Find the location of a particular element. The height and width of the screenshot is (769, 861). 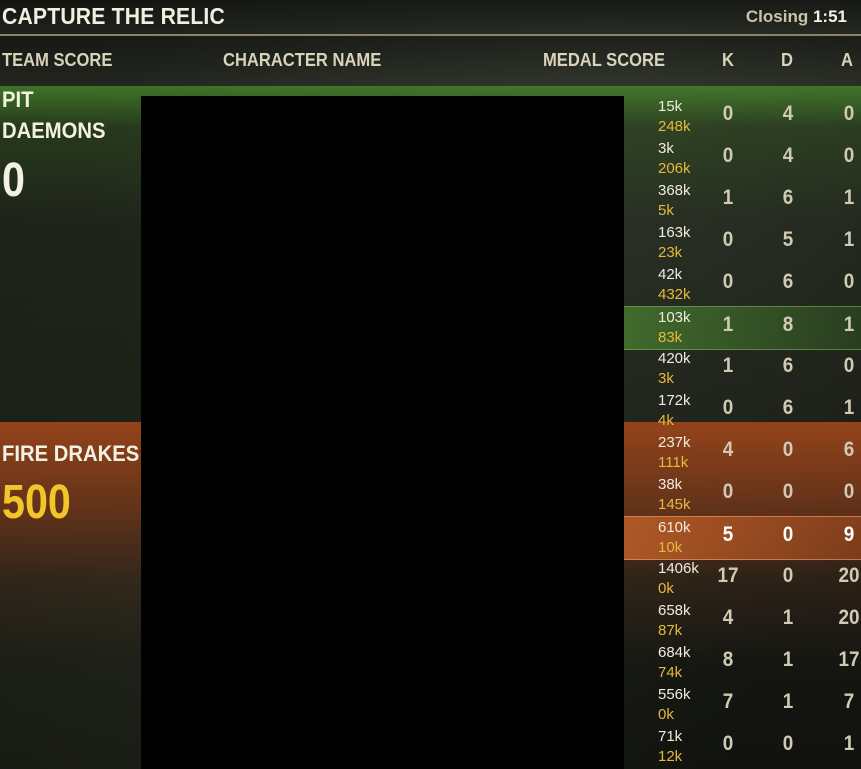

player-row: 610k 10k 5 0 9 is located at coordinates (742, 538).